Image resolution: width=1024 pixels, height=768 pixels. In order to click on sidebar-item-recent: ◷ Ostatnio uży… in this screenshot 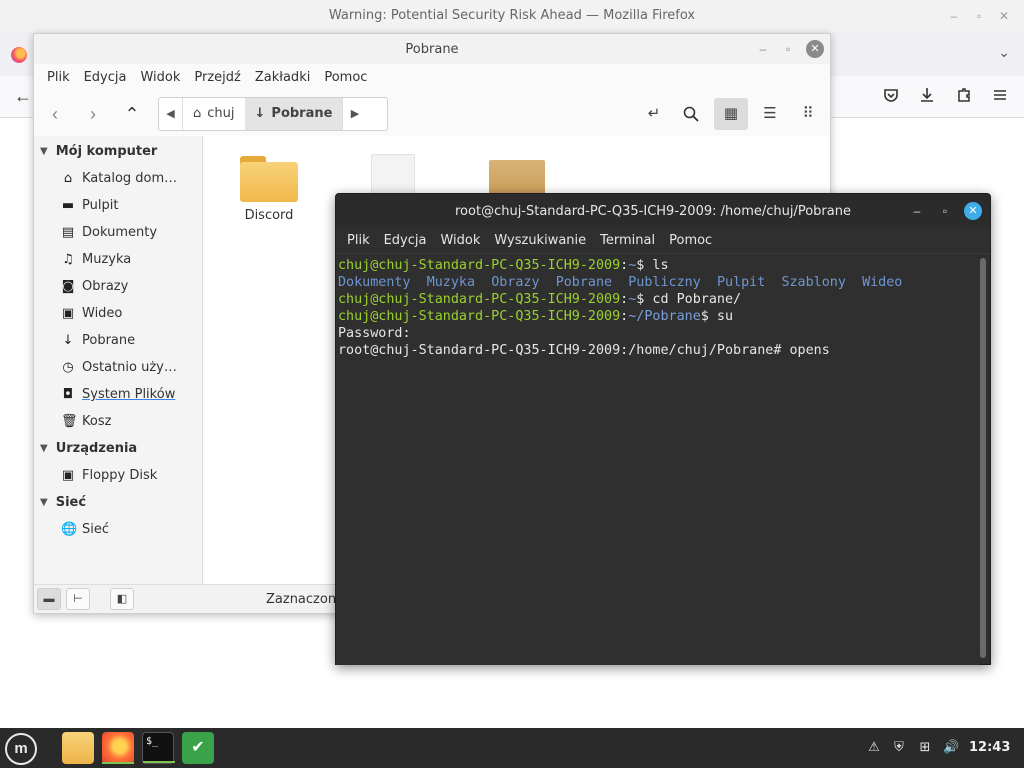, I will do `click(118, 367)`.